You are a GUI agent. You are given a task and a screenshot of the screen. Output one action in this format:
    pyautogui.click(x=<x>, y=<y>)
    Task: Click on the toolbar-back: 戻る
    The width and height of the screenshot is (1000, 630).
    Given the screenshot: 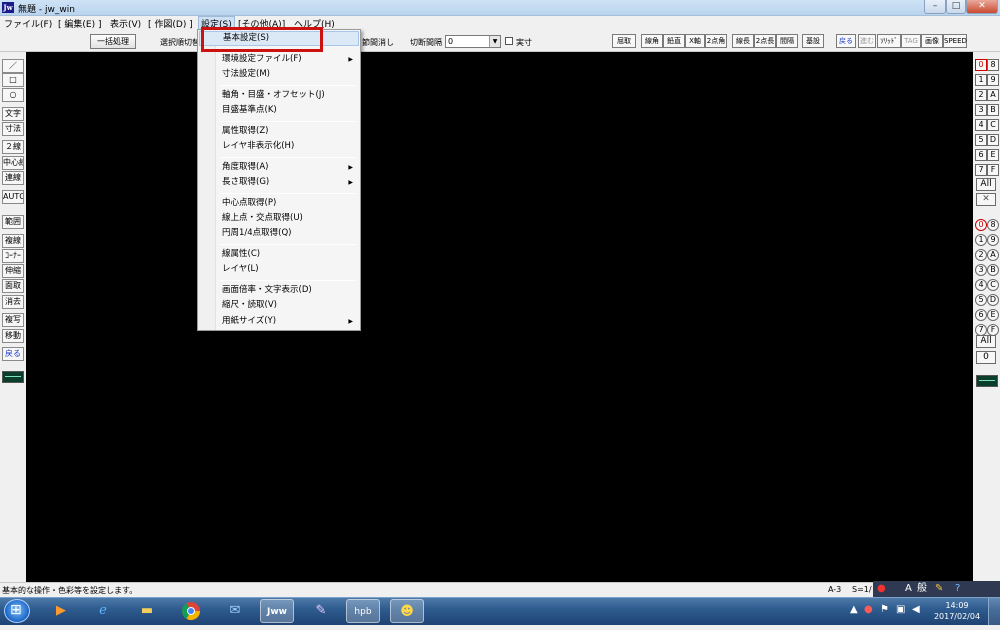 What is the action you would take?
    pyautogui.click(x=846, y=41)
    